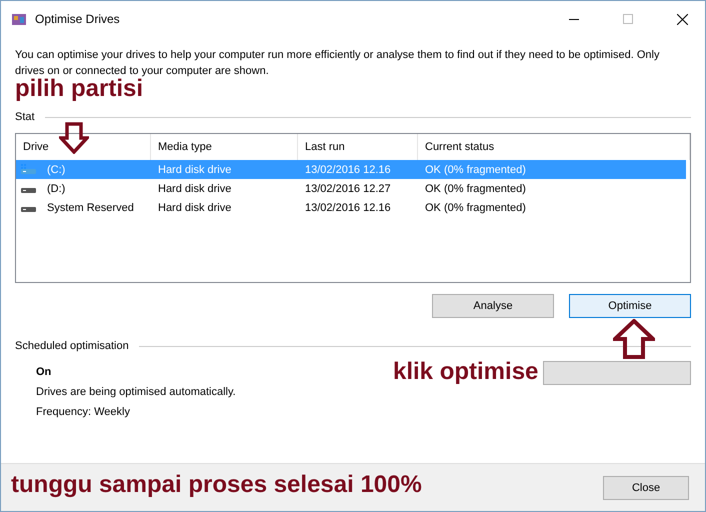 Image resolution: width=706 pixels, height=512 pixels. I want to click on annotation-text: tunggu sampai proses selesai 100%, so click(216, 485).